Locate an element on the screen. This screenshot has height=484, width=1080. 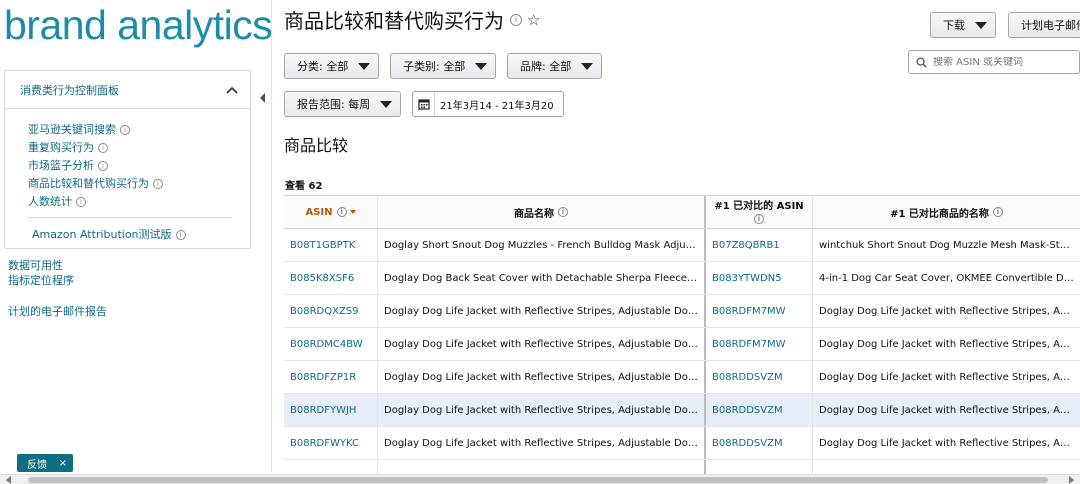
search-box is located at coordinates (994, 62).